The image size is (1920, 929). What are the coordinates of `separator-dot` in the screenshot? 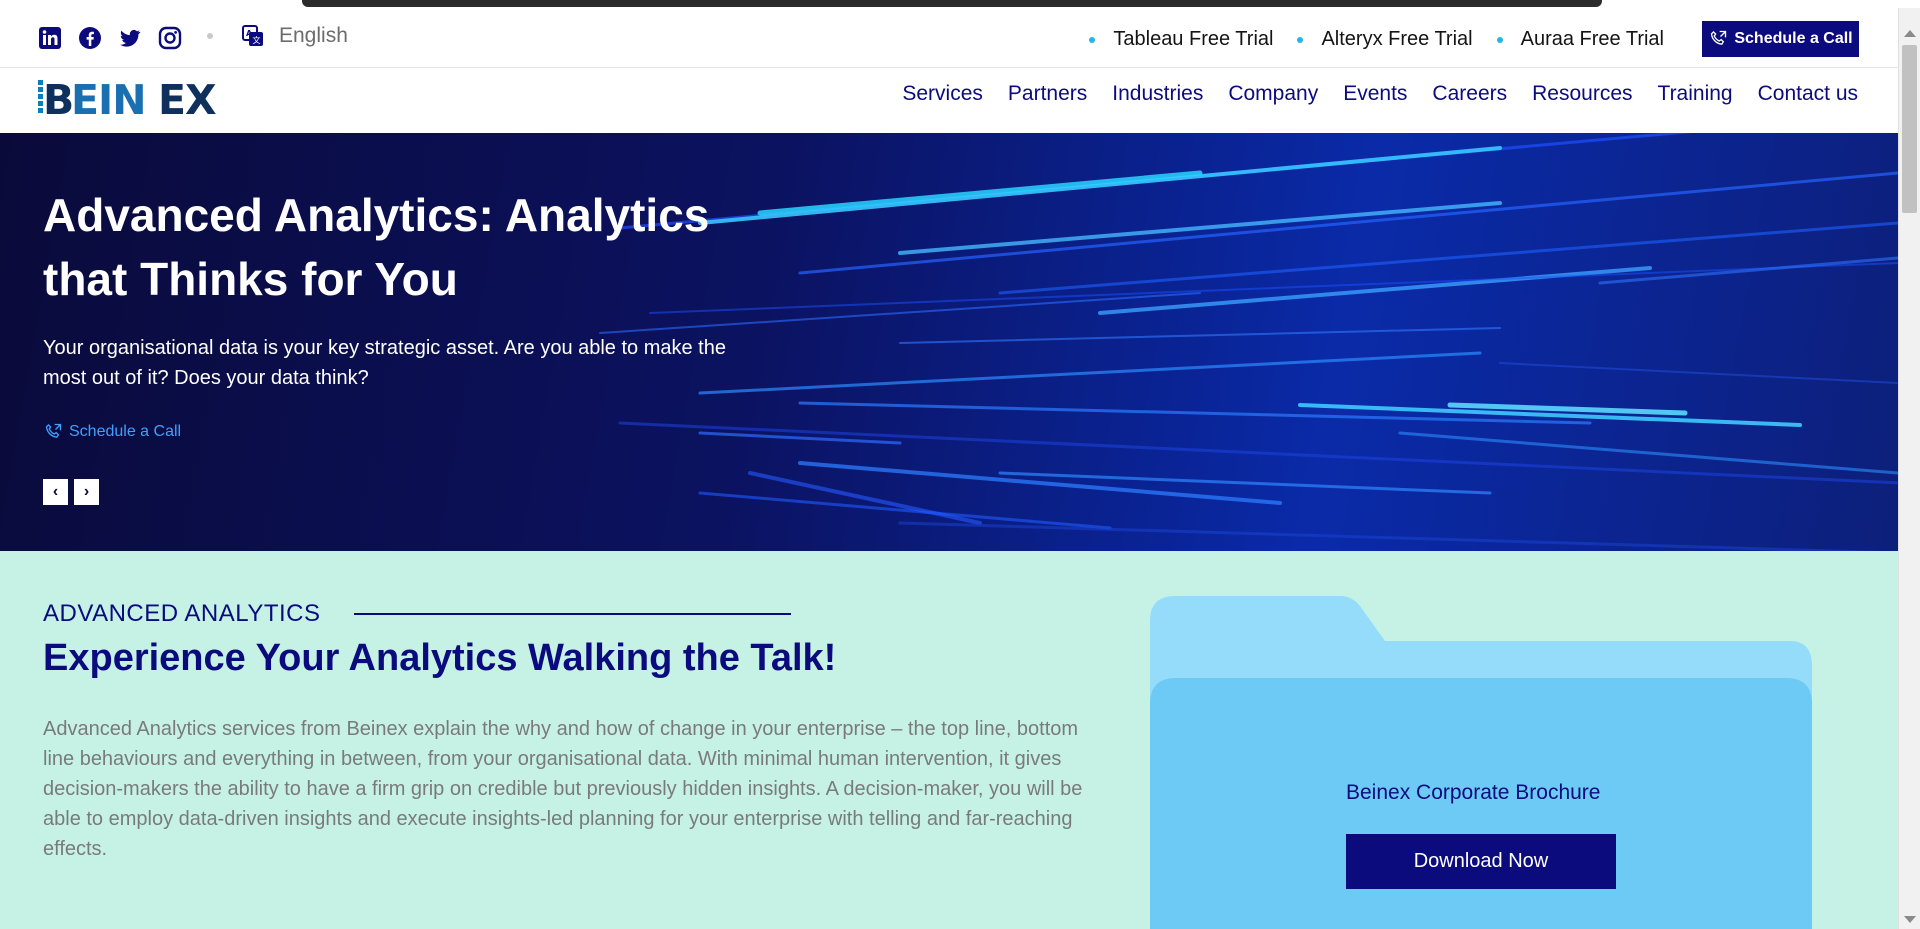 It's located at (210, 36).